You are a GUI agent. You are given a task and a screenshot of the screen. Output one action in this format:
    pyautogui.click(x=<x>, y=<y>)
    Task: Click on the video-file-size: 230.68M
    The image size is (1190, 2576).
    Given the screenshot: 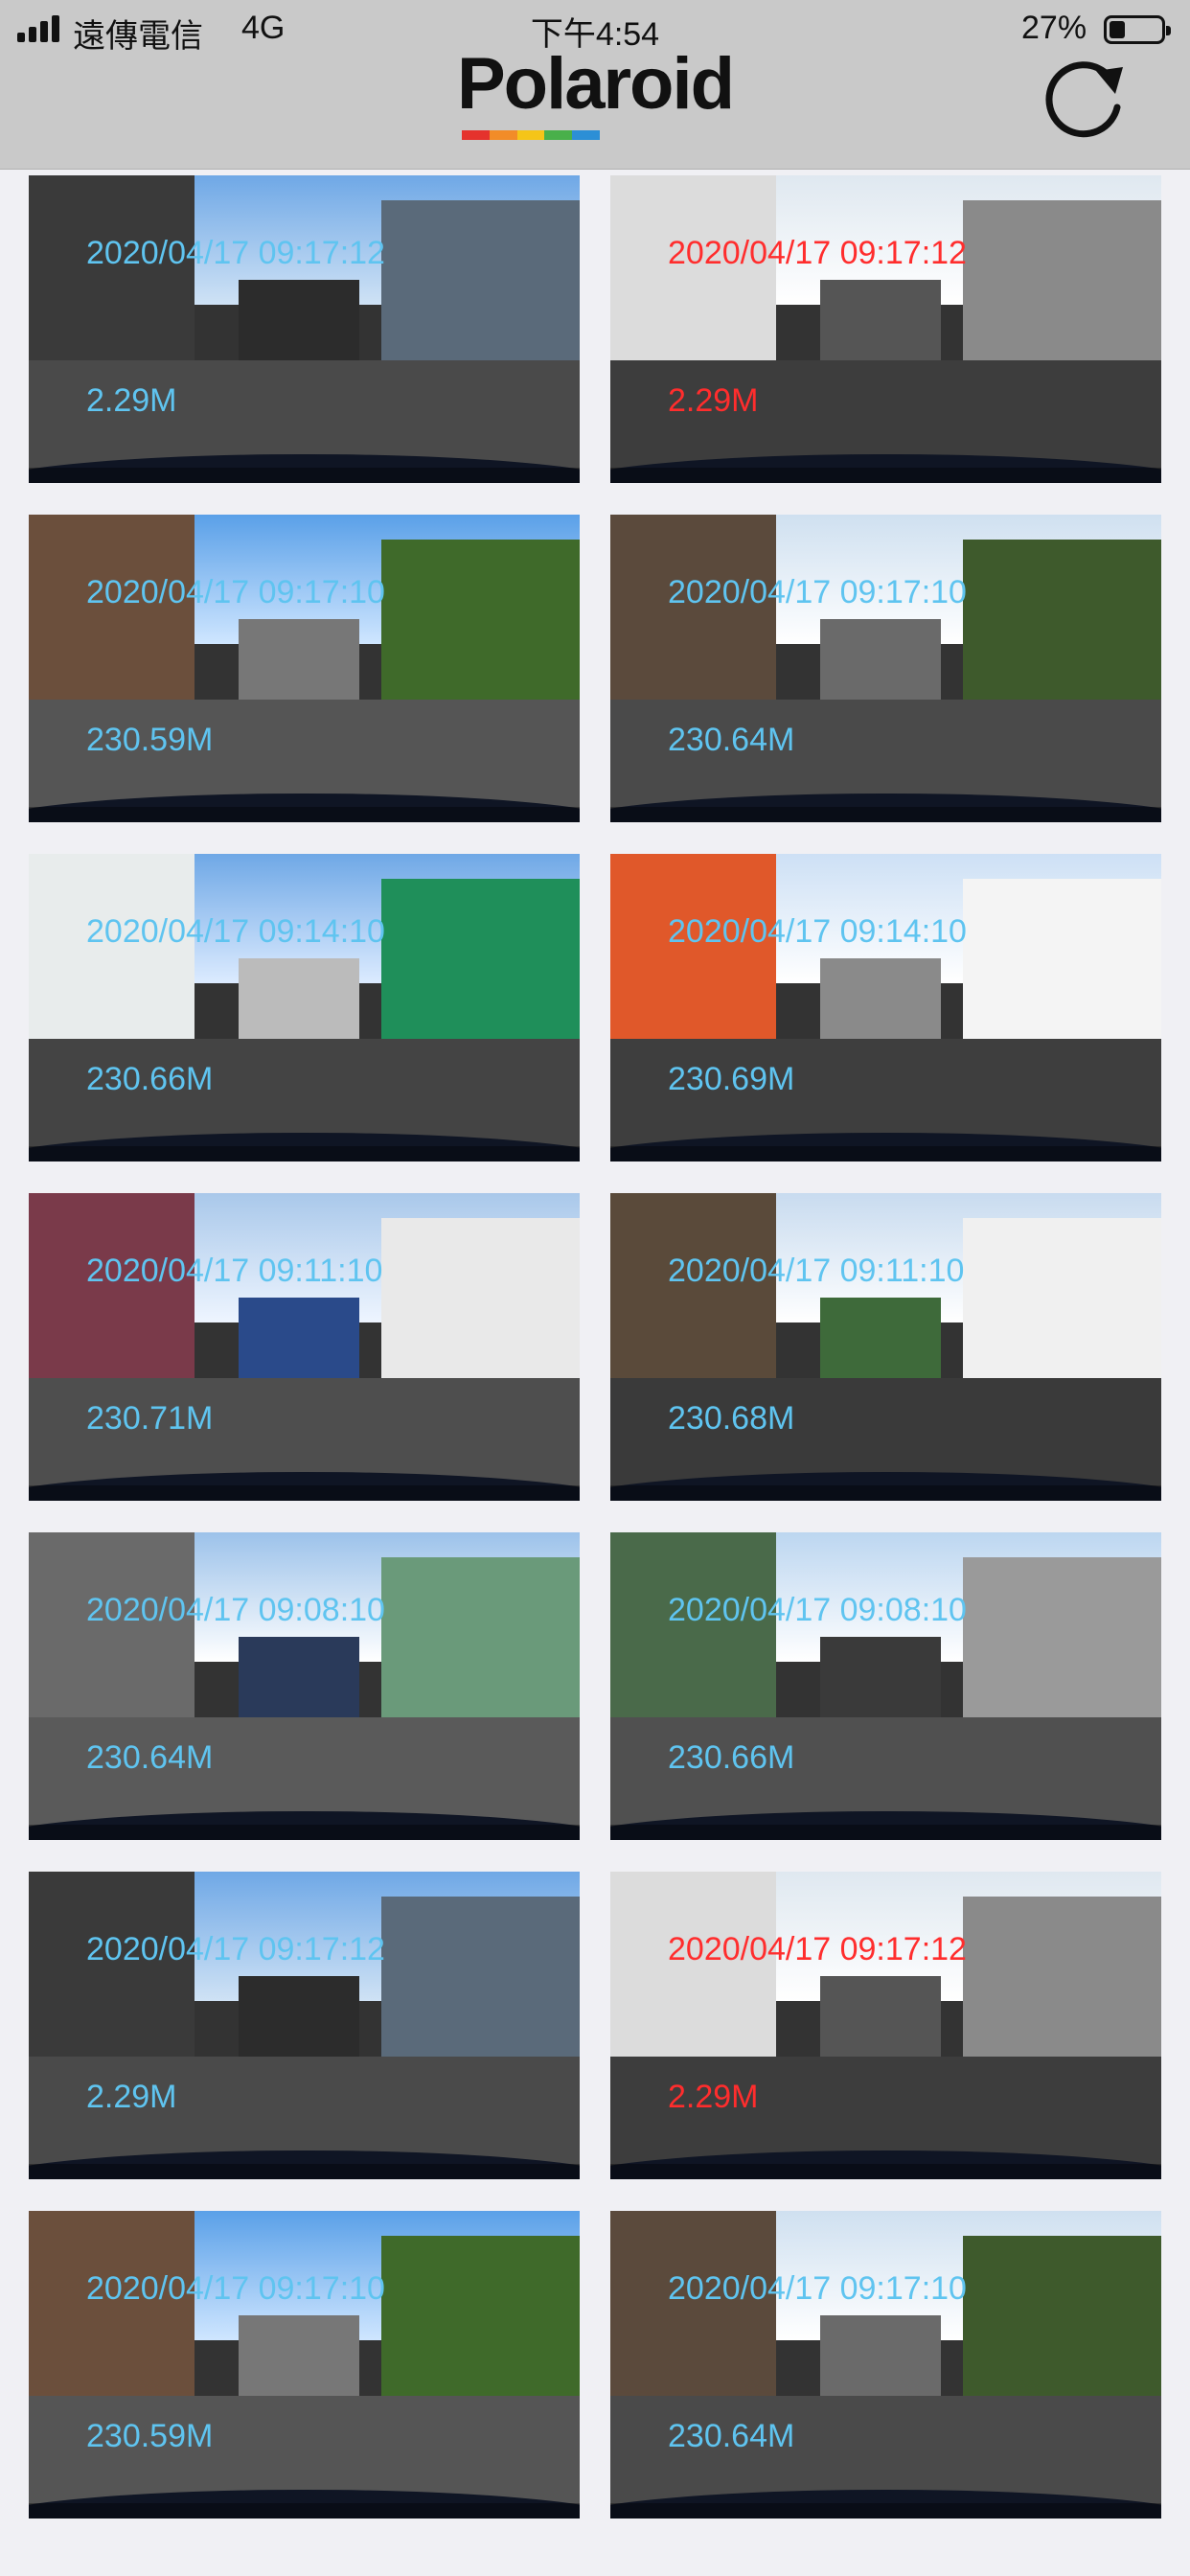 What is the action you would take?
    pyautogui.click(x=732, y=1418)
    